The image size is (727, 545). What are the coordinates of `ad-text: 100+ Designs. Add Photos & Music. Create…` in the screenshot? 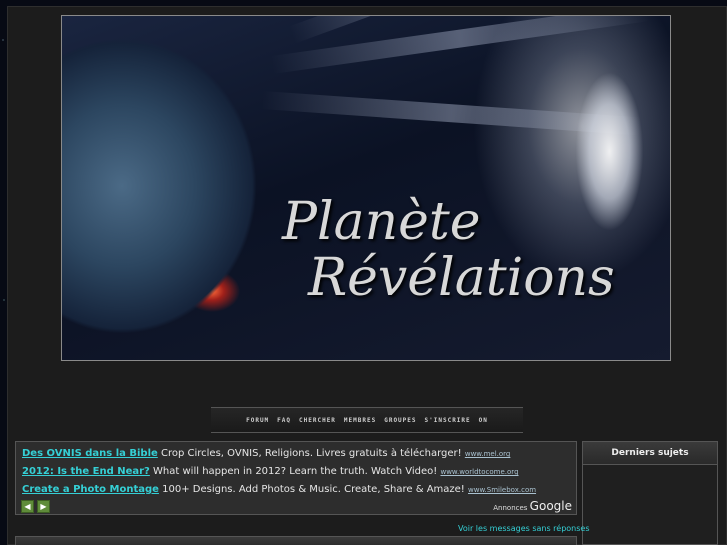 It's located at (313, 489).